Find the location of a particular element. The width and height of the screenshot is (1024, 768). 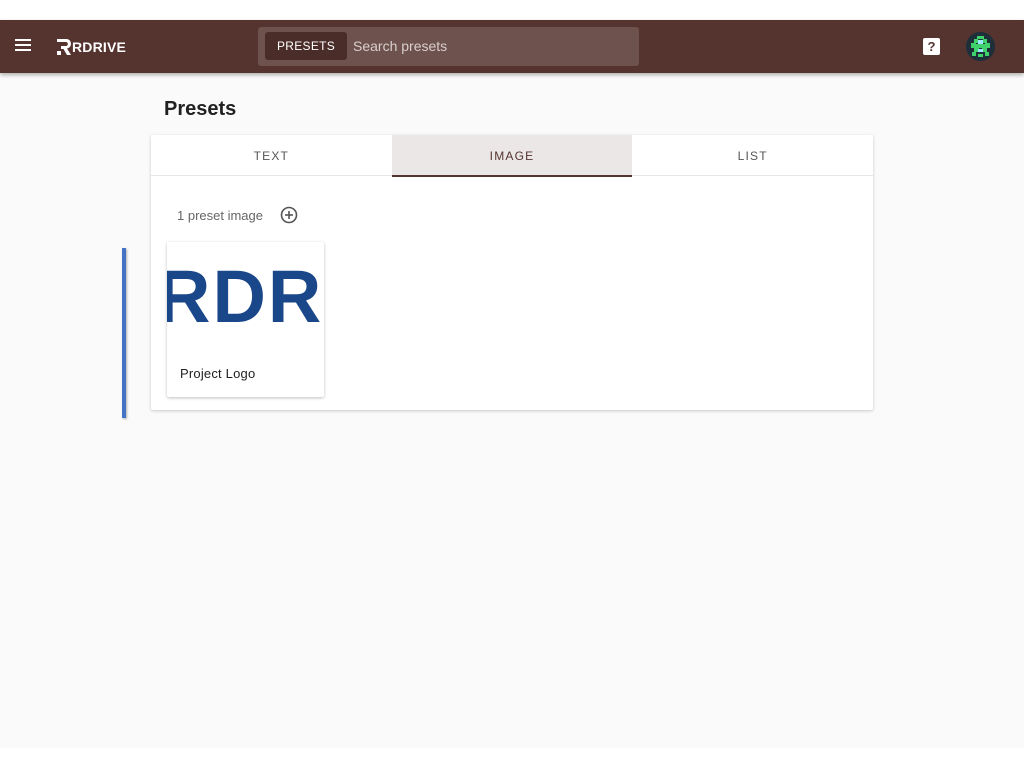

preset-count-row: 1 preset image is located at coordinates (237, 215).